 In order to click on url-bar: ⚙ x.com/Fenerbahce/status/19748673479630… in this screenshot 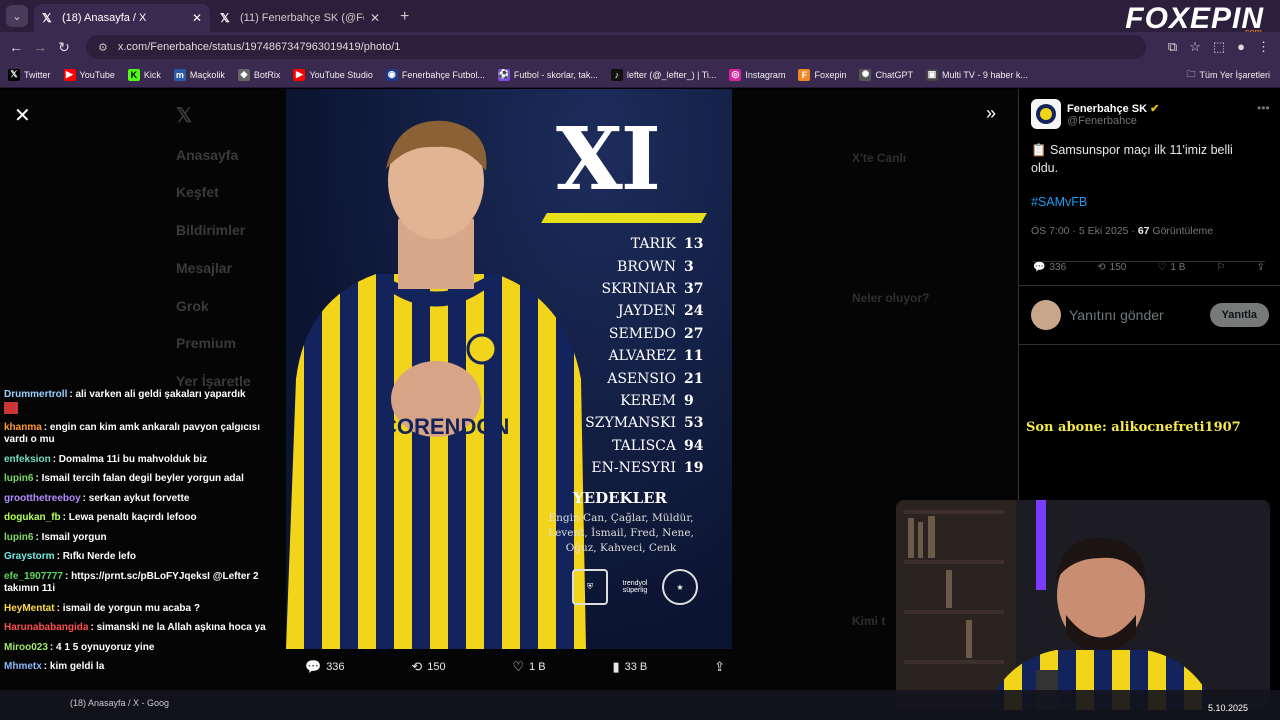, I will do `click(616, 47)`.